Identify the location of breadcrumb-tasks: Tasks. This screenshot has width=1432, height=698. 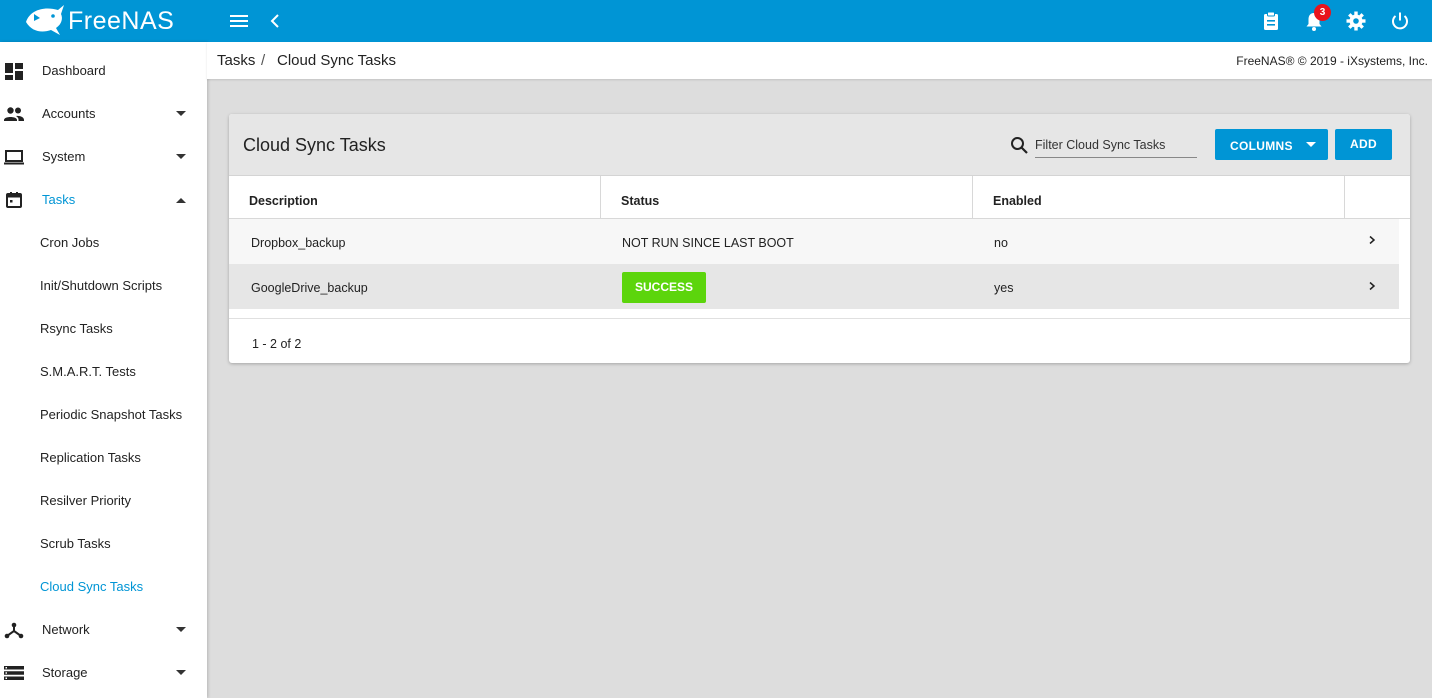
(236, 60).